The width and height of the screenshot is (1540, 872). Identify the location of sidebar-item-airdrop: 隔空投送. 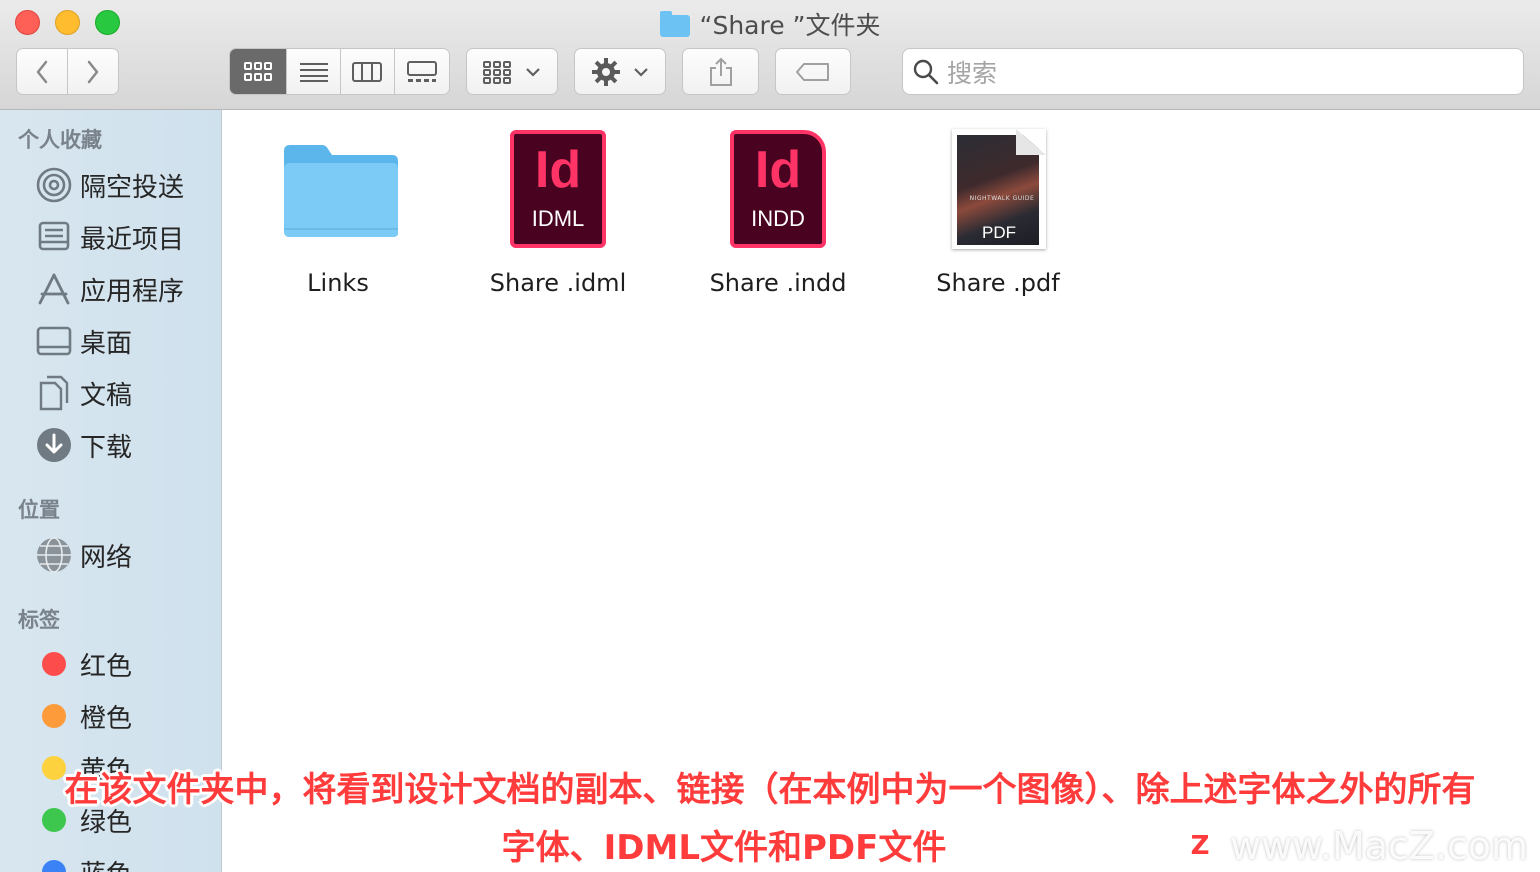
(109, 185).